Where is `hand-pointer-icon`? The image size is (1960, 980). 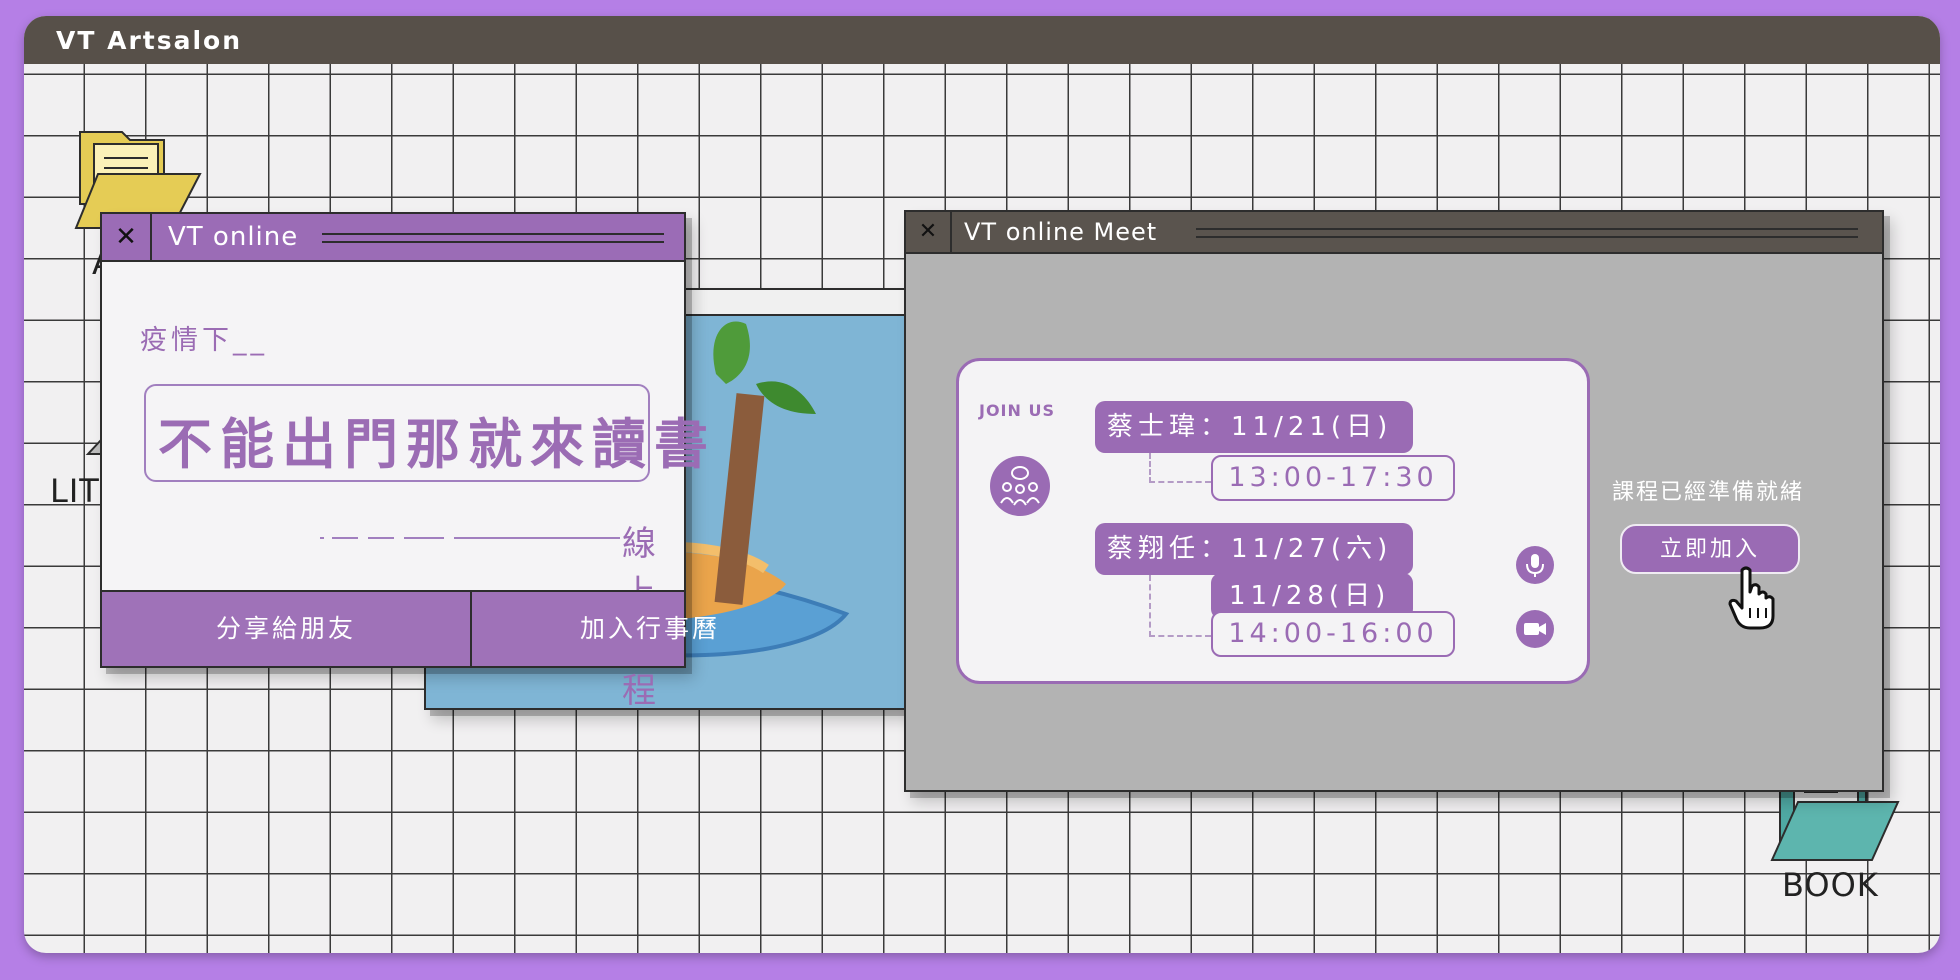 hand-pointer-icon is located at coordinates (1751, 598).